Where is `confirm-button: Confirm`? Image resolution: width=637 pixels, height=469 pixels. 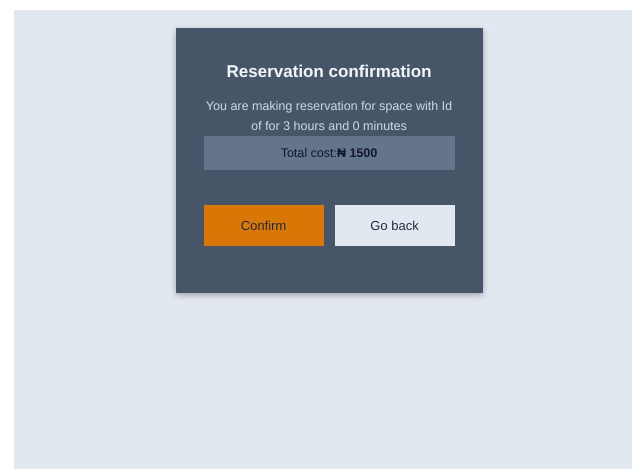
confirm-button: Confirm is located at coordinates (264, 225).